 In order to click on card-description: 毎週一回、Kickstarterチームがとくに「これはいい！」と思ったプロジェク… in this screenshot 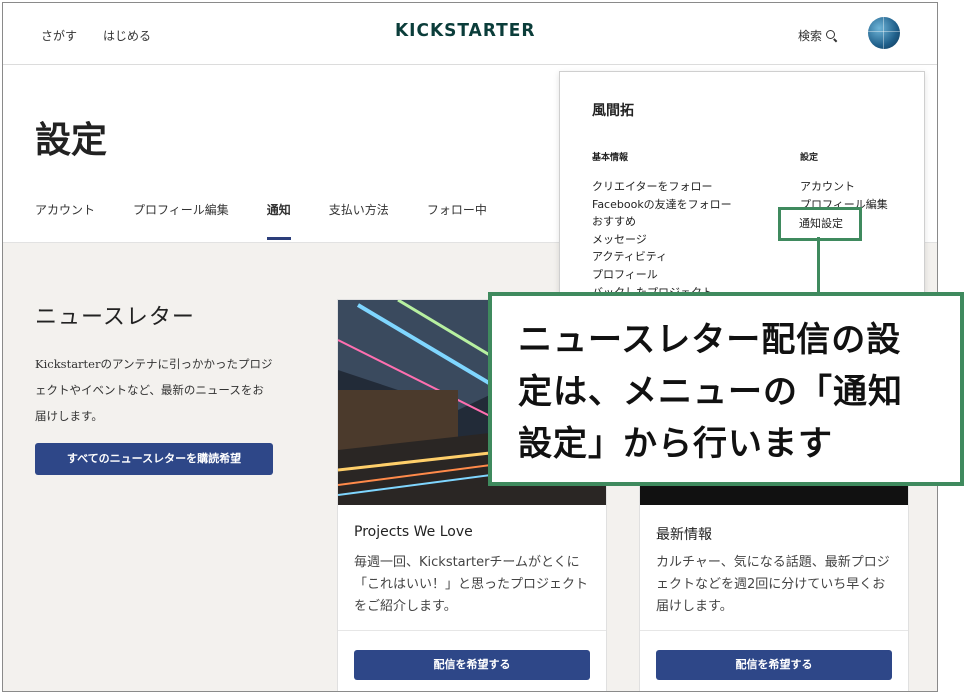, I will do `click(471, 584)`.